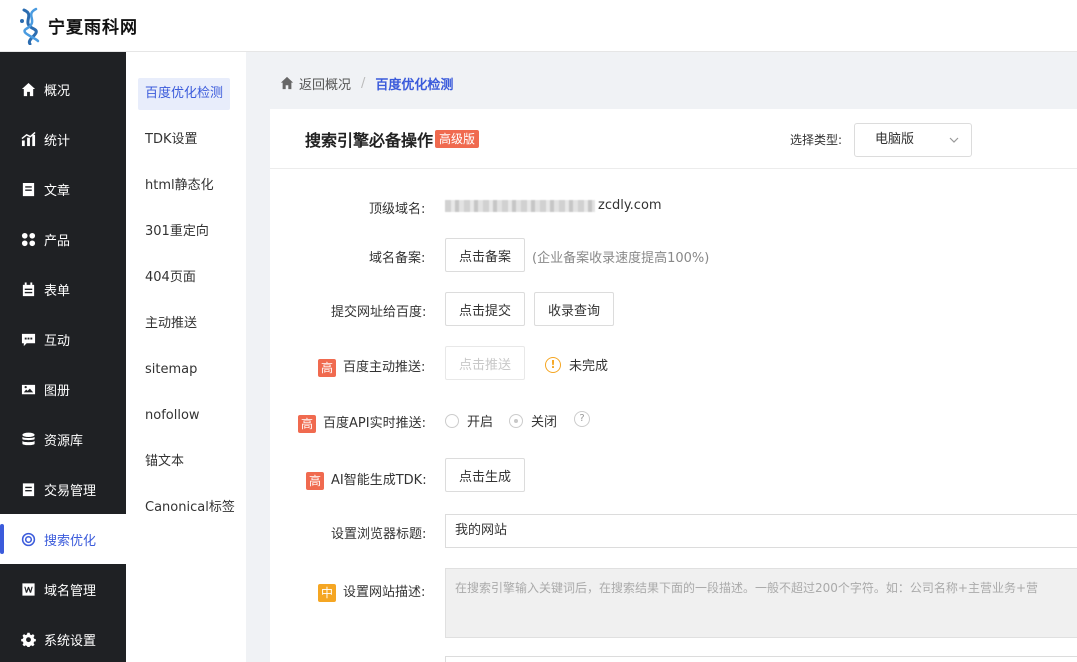  I want to click on page-title: 搜索引擎必备操作, so click(369, 140).